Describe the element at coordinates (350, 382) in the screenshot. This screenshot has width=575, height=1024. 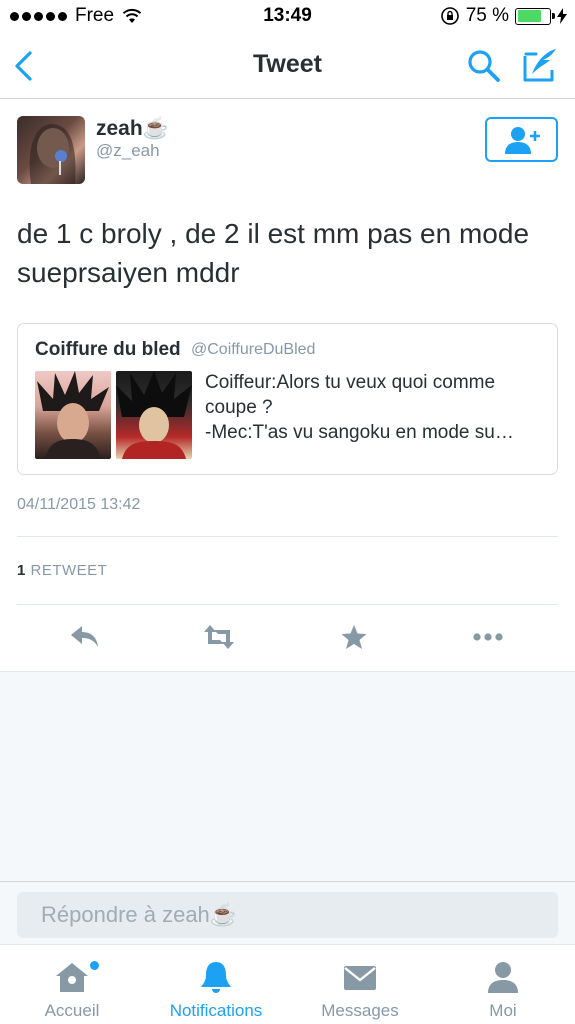
I see `quoted-text-line: Coiffeur:Alors tu veux quoi comme` at that location.